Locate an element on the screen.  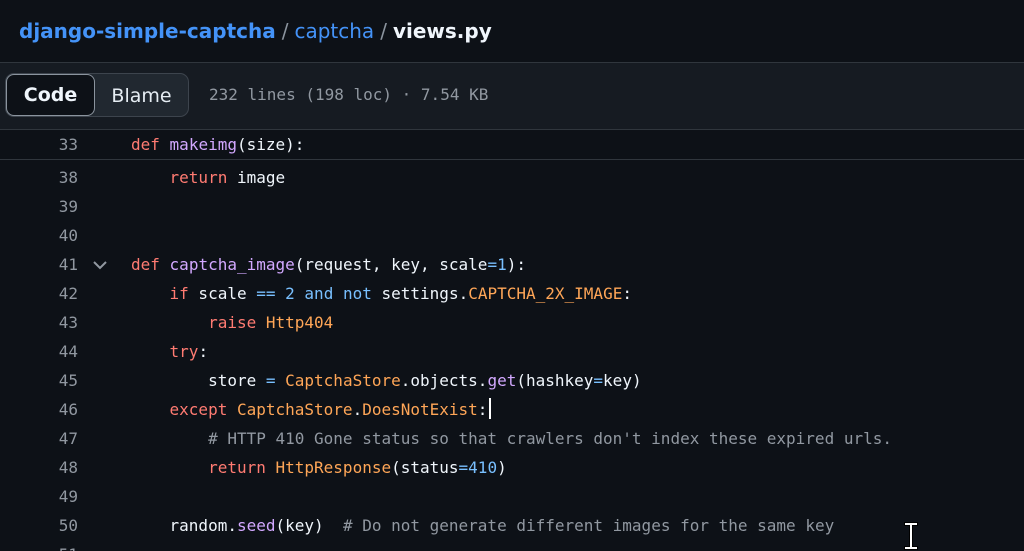
code-token: seed is located at coordinates (256, 525).